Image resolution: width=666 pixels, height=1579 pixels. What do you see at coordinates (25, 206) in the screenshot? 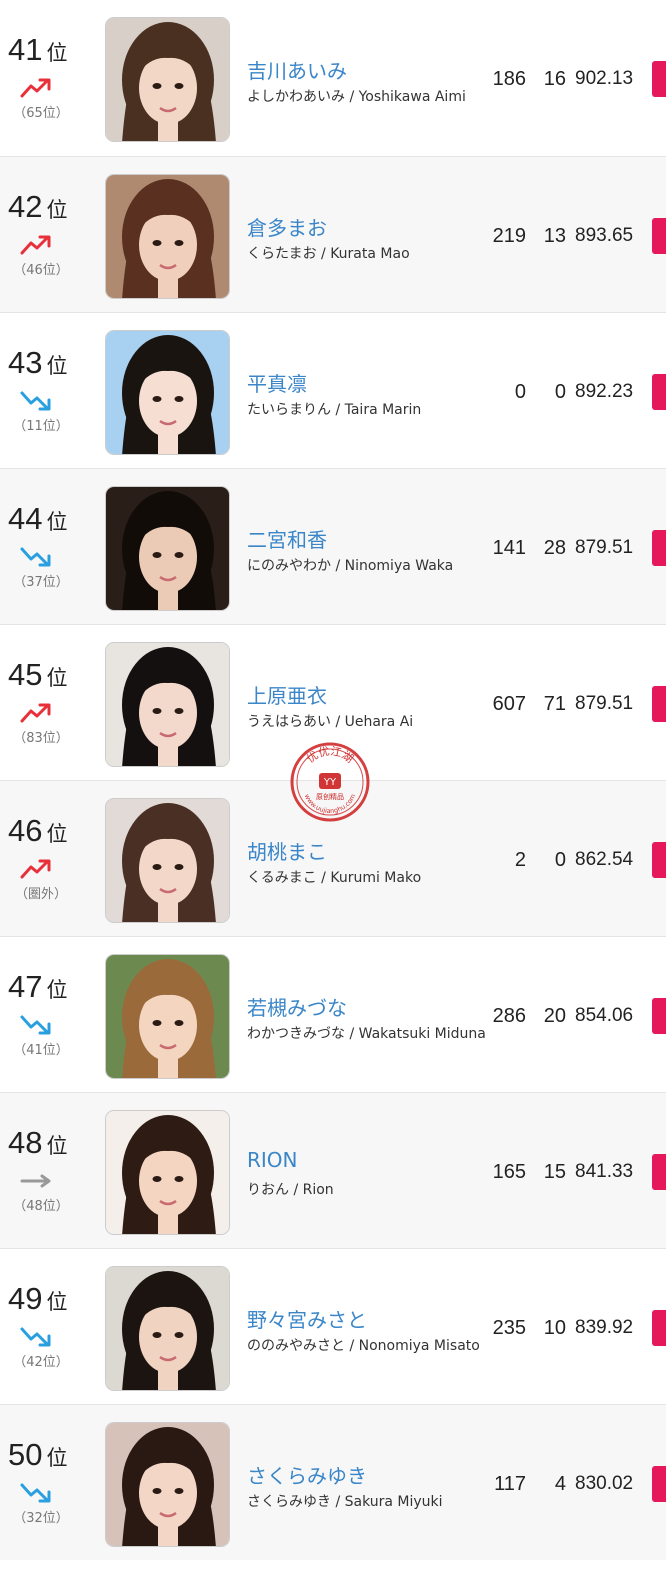
I see `rank-number: 42` at bounding box center [25, 206].